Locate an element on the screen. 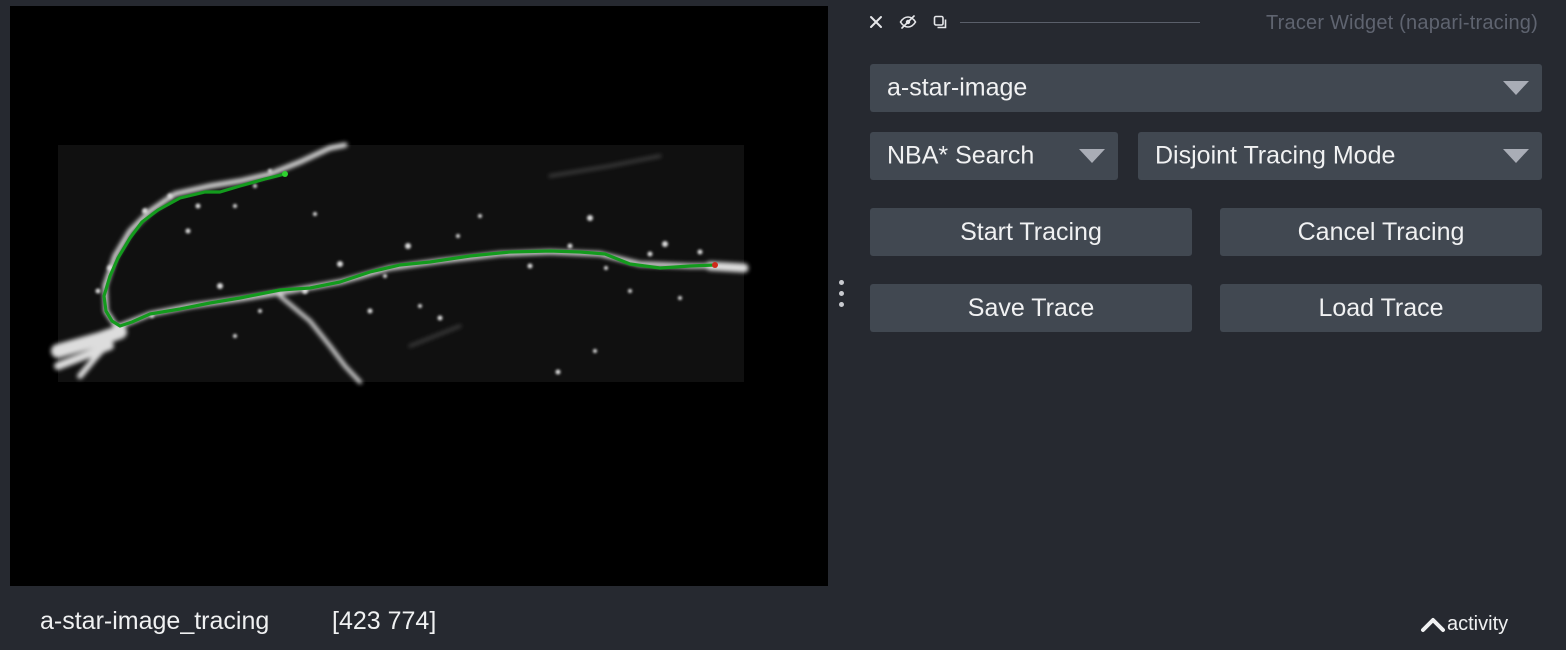  cancel-tracing-button: Cancel Tracing is located at coordinates (1381, 232).